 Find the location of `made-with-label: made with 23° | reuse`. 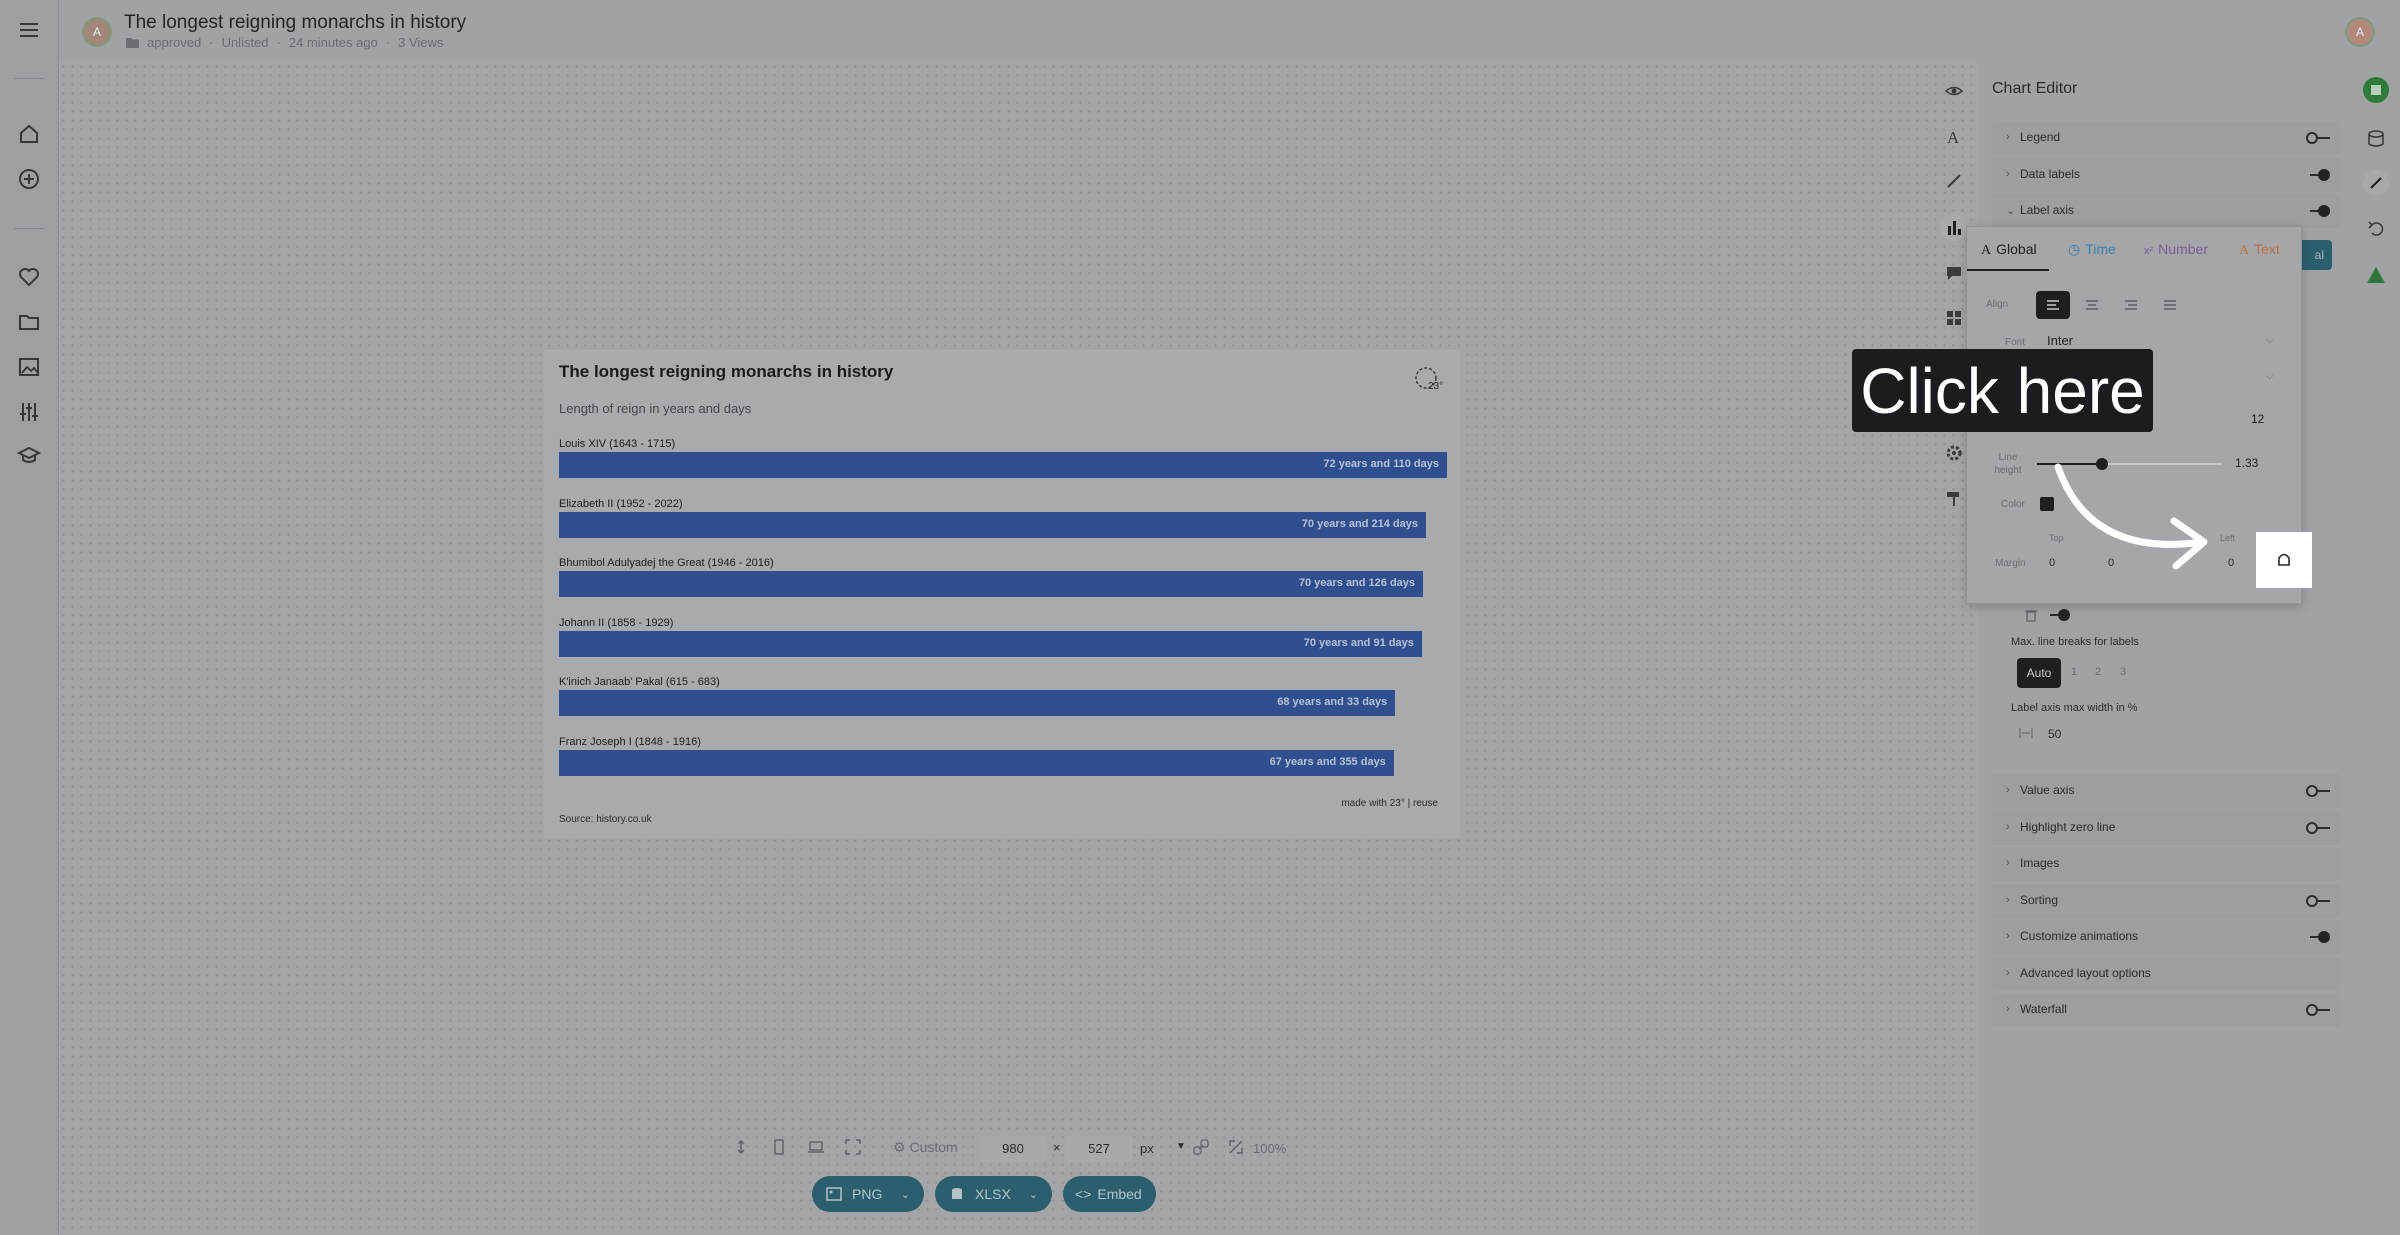

made-with-label: made with 23° | reuse is located at coordinates (1389, 803).